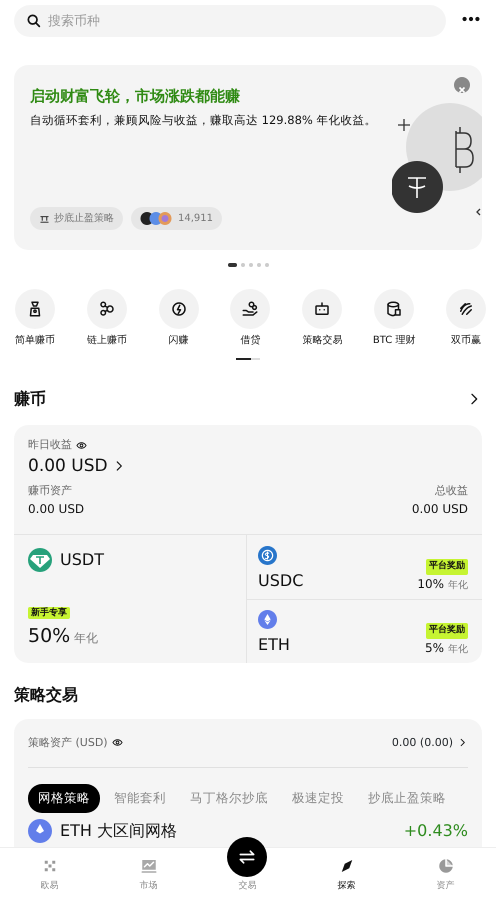  Describe the element at coordinates (422, 742) in the screenshot. I see `assets-value: 0.00 (0.00)` at that location.